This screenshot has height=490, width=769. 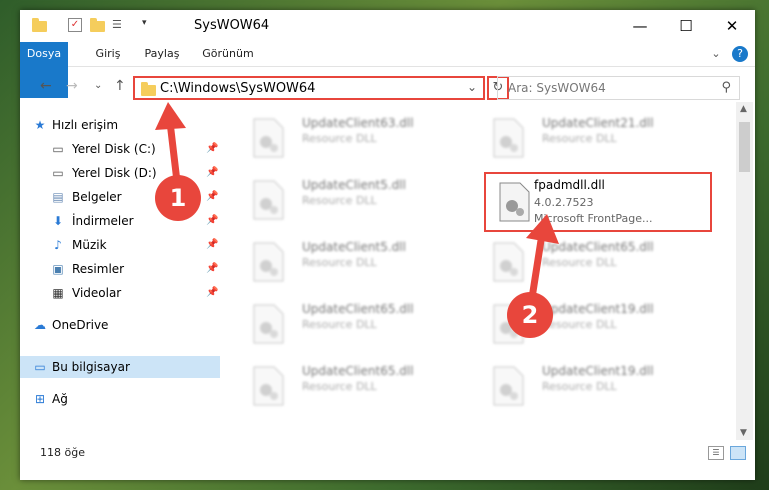 I want to click on callout-badge-2: 2, so click(x=530, y=315).